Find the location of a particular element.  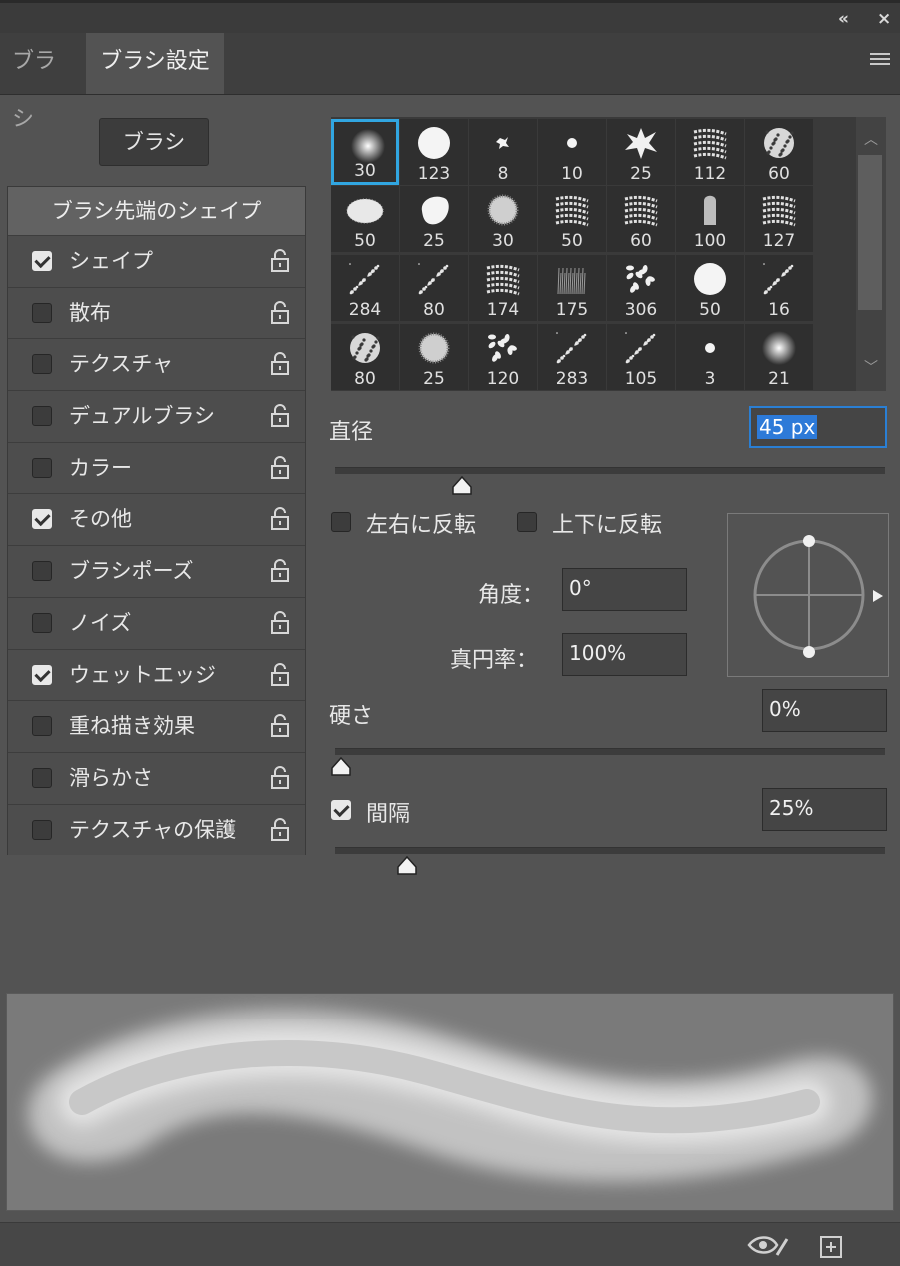

brush-tip-size: 25 is located at coordinates (434, 379).